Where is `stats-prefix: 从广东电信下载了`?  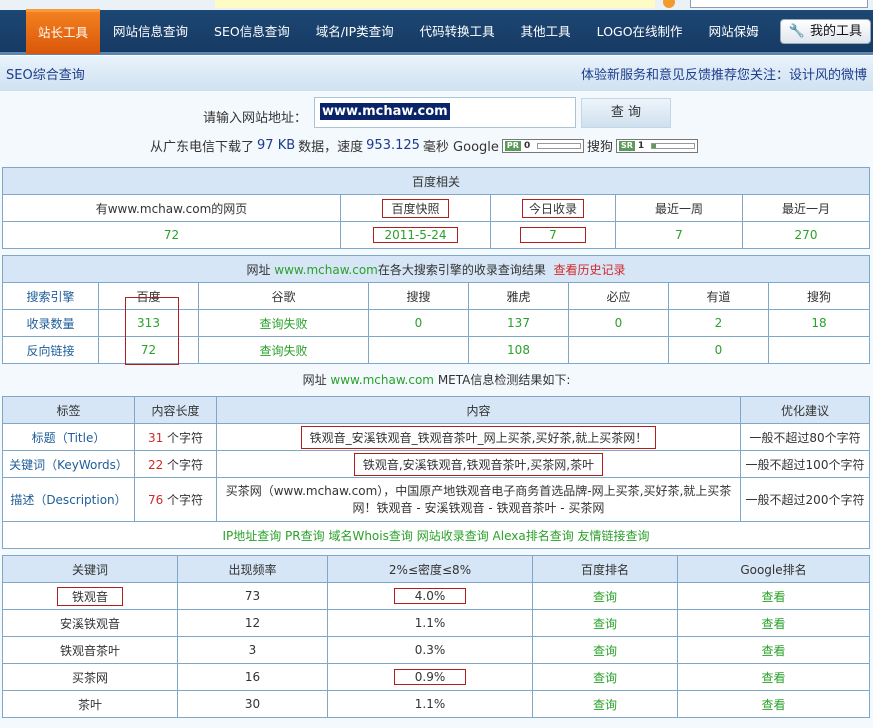
stats-prefix: 从广东电信下载了 is located at coordinates (202, 147).